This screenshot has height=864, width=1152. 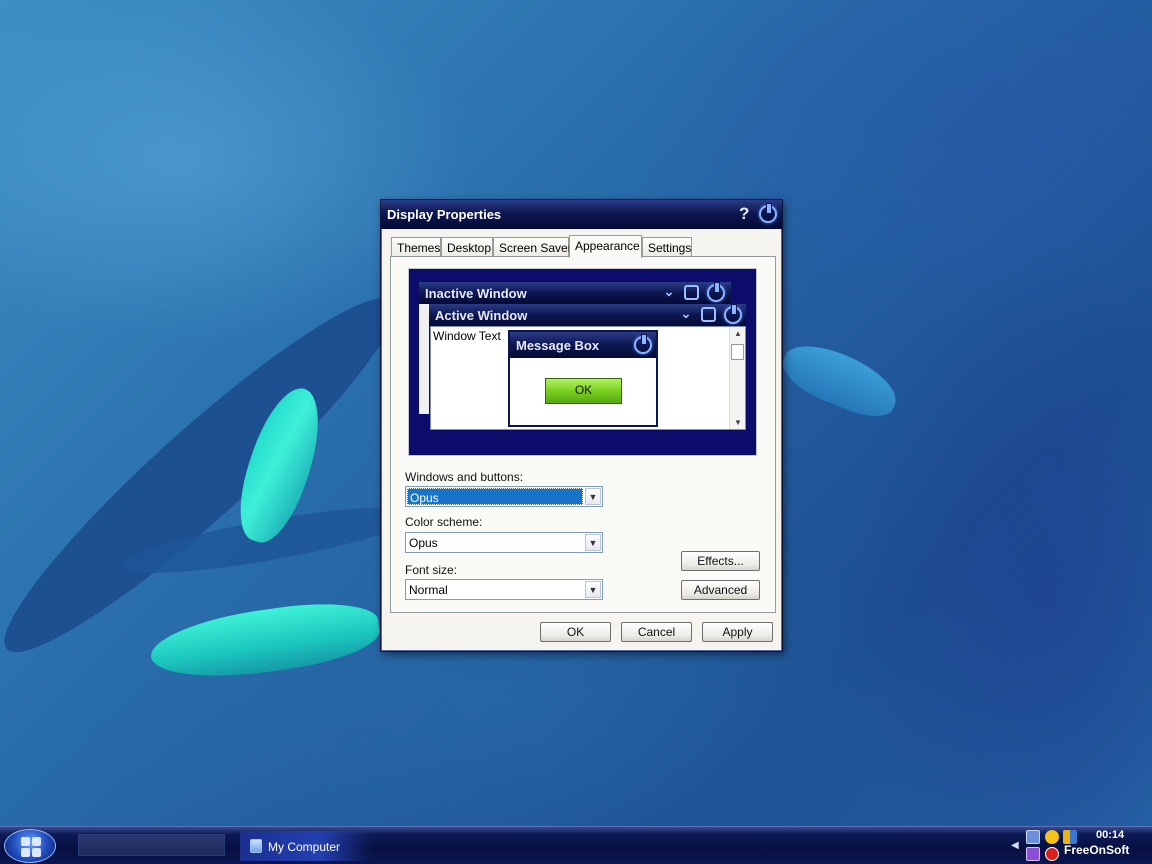 I want to click on message-box-titlebar: Message Box, so click(x=583, y=345).